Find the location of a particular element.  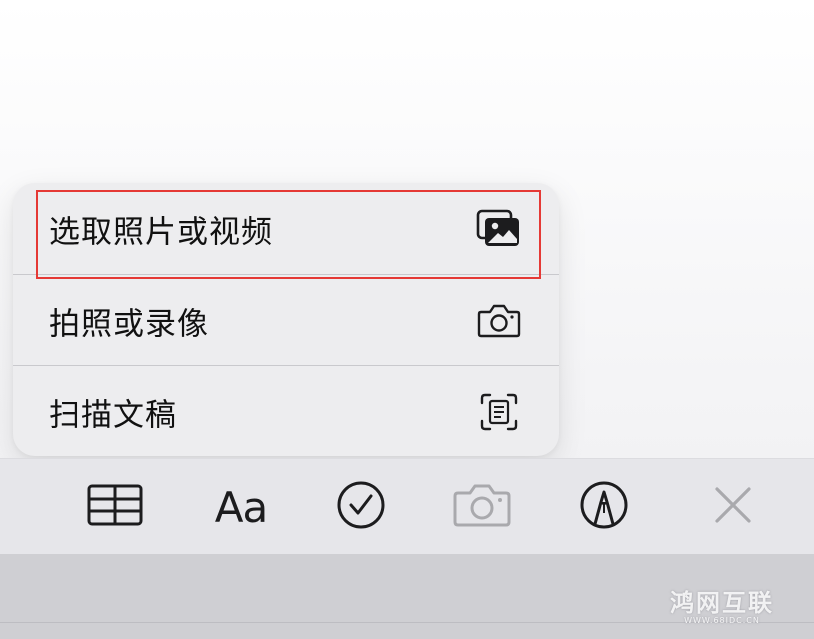

watermark-title: 鸿网互联 is located at coordinates (722, 603).